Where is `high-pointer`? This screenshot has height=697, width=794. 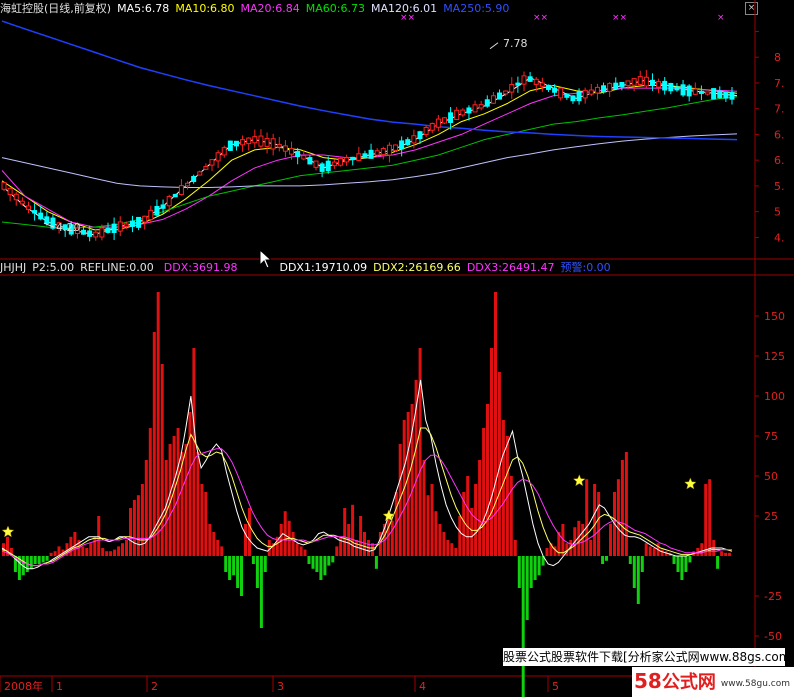
high-pointer is located at coordinates (494, 46).